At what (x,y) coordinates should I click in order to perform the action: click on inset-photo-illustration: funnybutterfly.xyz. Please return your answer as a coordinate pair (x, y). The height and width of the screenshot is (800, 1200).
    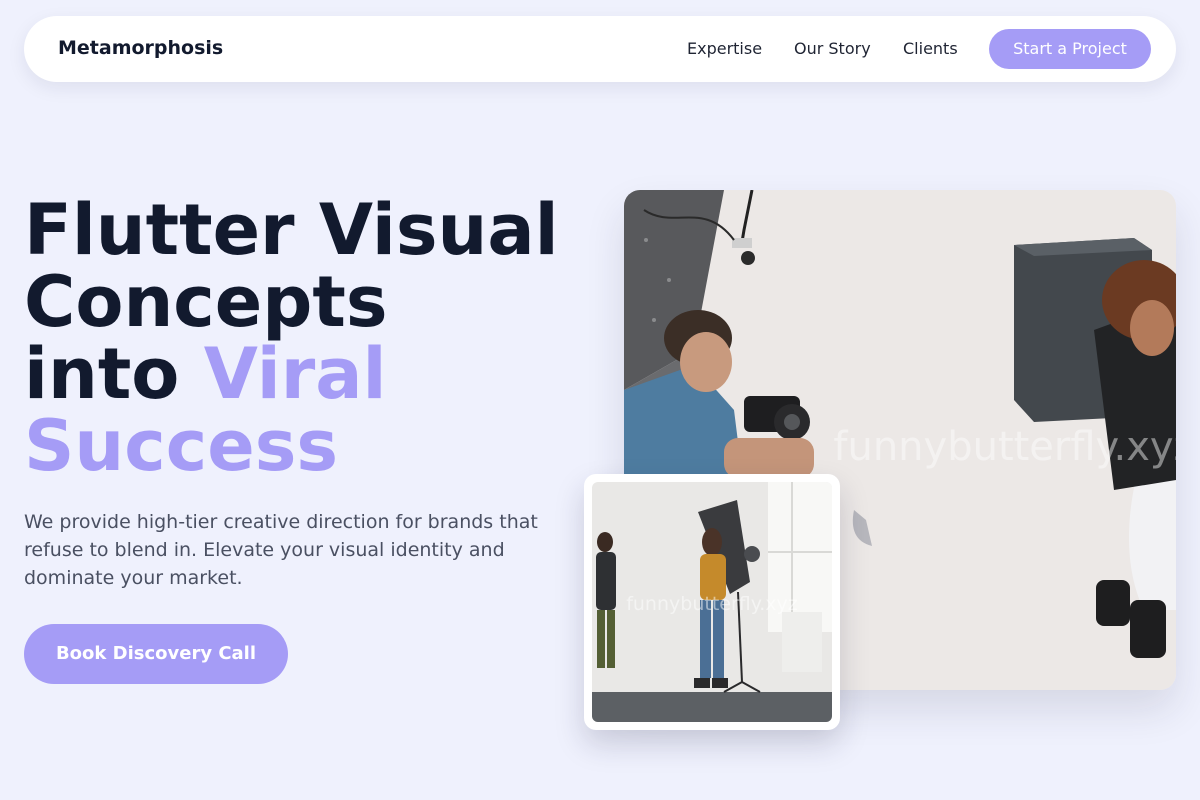
    Looking at the image, I should click on (712, 602).